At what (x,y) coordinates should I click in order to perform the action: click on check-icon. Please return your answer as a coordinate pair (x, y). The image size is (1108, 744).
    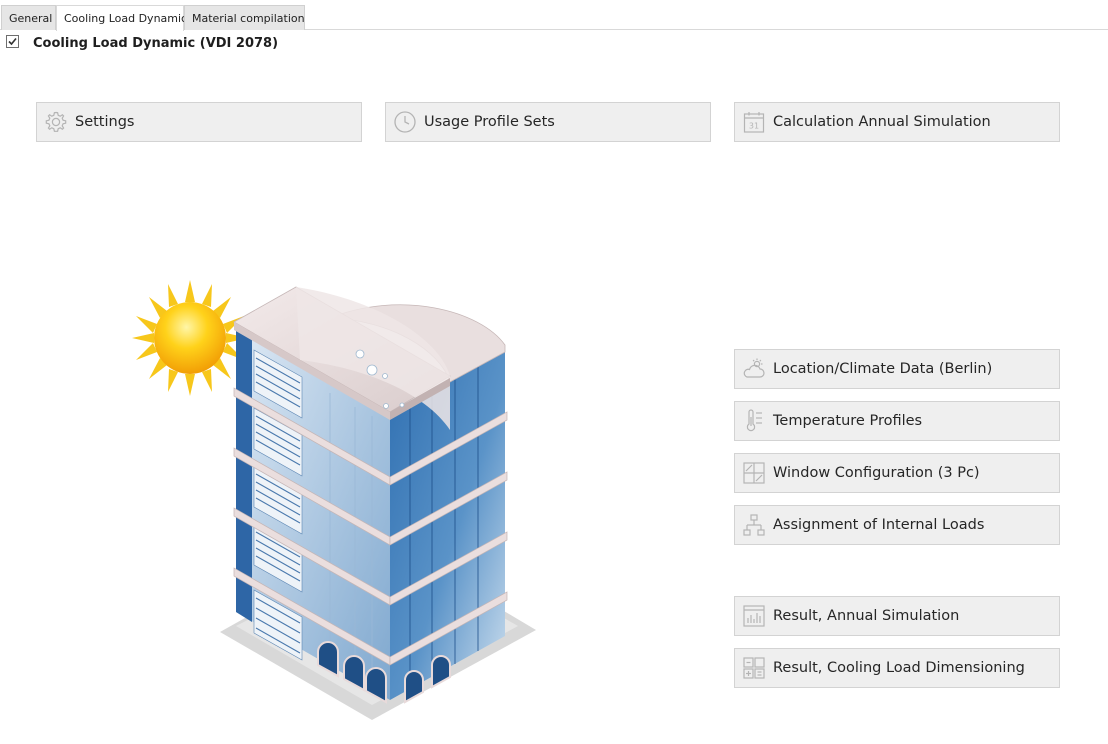
    Looking at the image, I should click on (12, 41).